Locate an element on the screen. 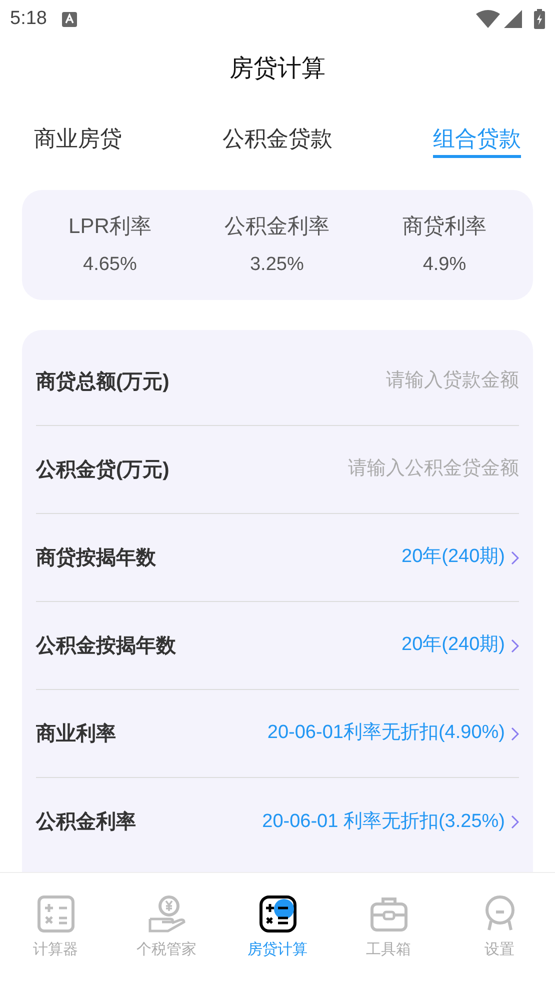 The height and width of the screenshot is (983, 555). nav-item: 房贷计算 is located at coordinates (277, 928).